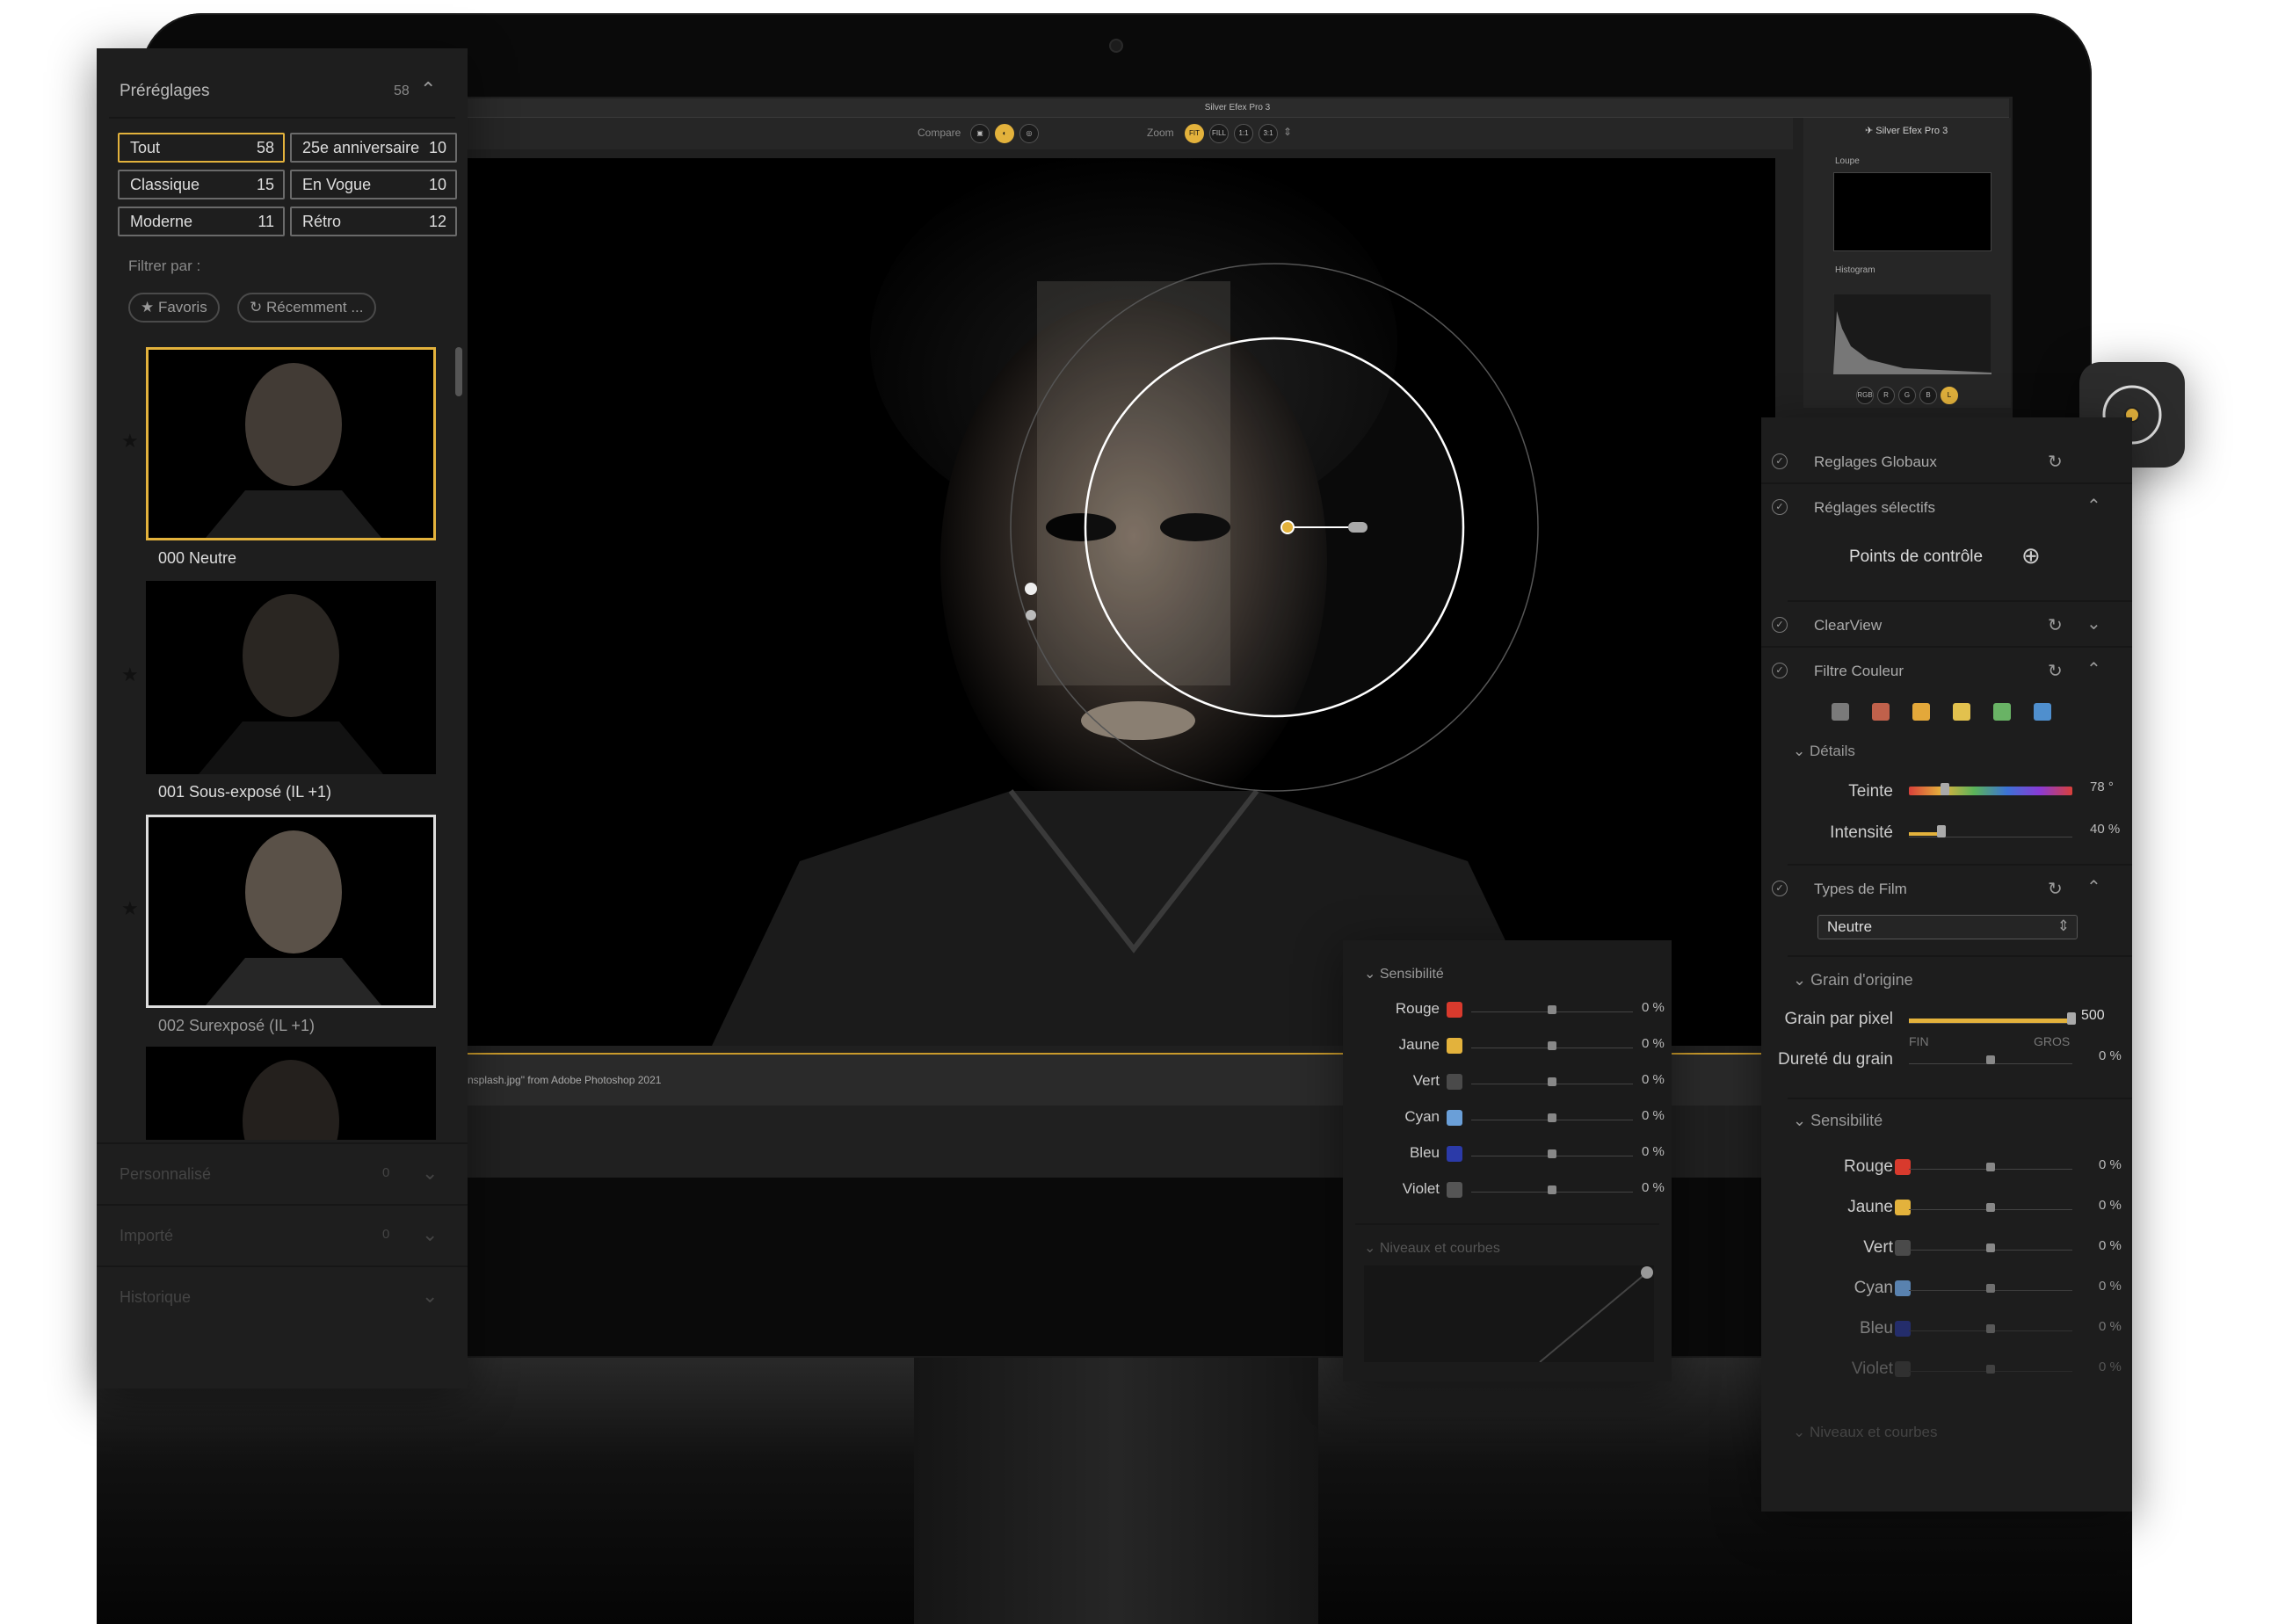 The image size is (2278, 1624). I want to click on sensitivity-panel-title: ⌄ Sensibilité, so click(1404, 973).